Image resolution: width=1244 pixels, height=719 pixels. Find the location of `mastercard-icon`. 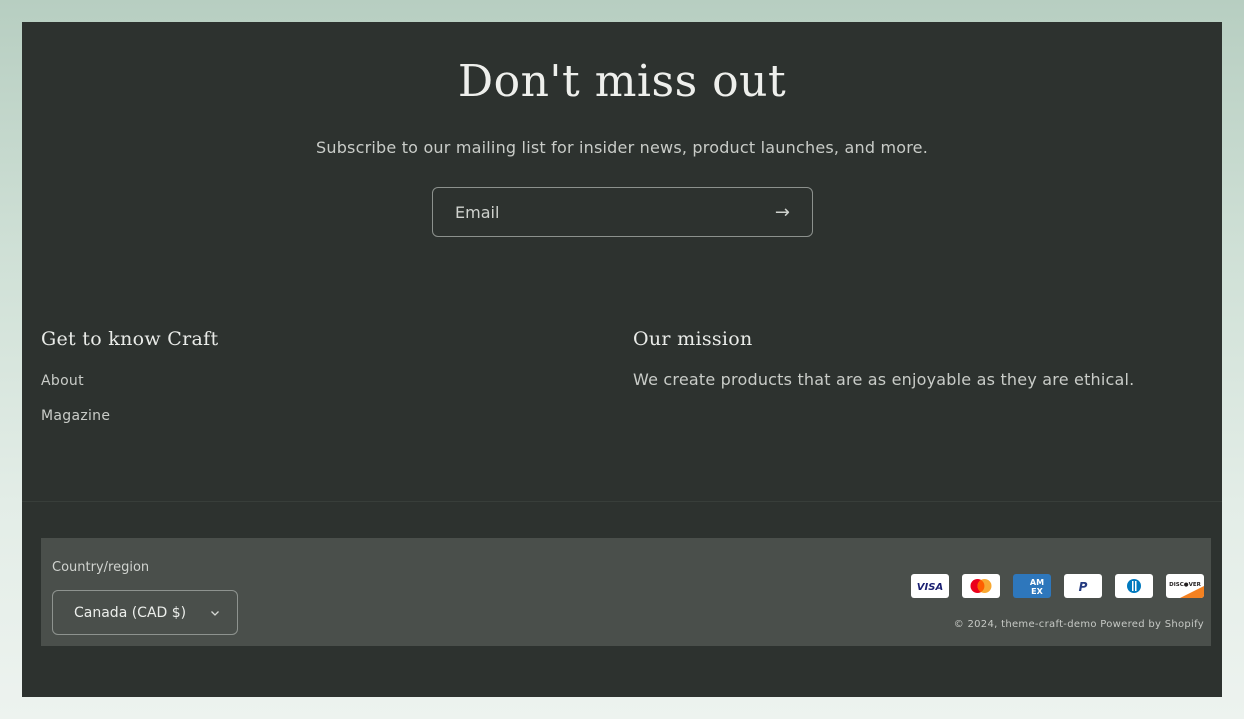

mastercard-icon is located at coordinates (981, 586).